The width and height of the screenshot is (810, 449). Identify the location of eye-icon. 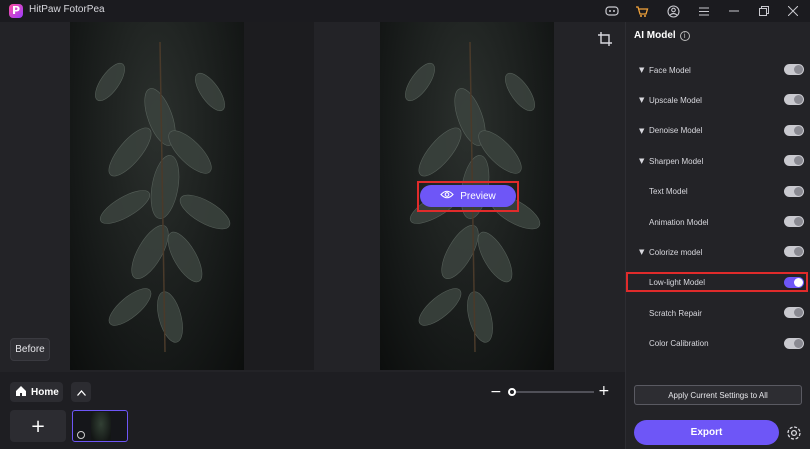
(447, 196).